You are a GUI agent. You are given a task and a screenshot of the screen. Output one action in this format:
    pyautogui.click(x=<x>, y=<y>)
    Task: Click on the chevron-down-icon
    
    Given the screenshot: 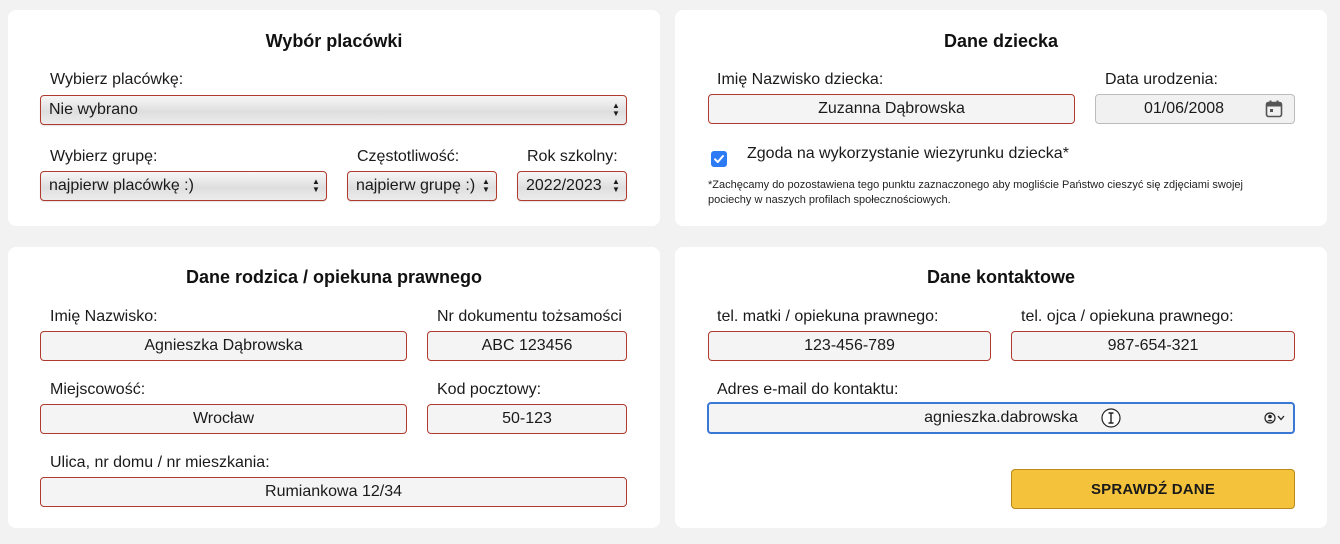 What is the action you would take?
    pyautogui.click(x=1281, y=418)
    